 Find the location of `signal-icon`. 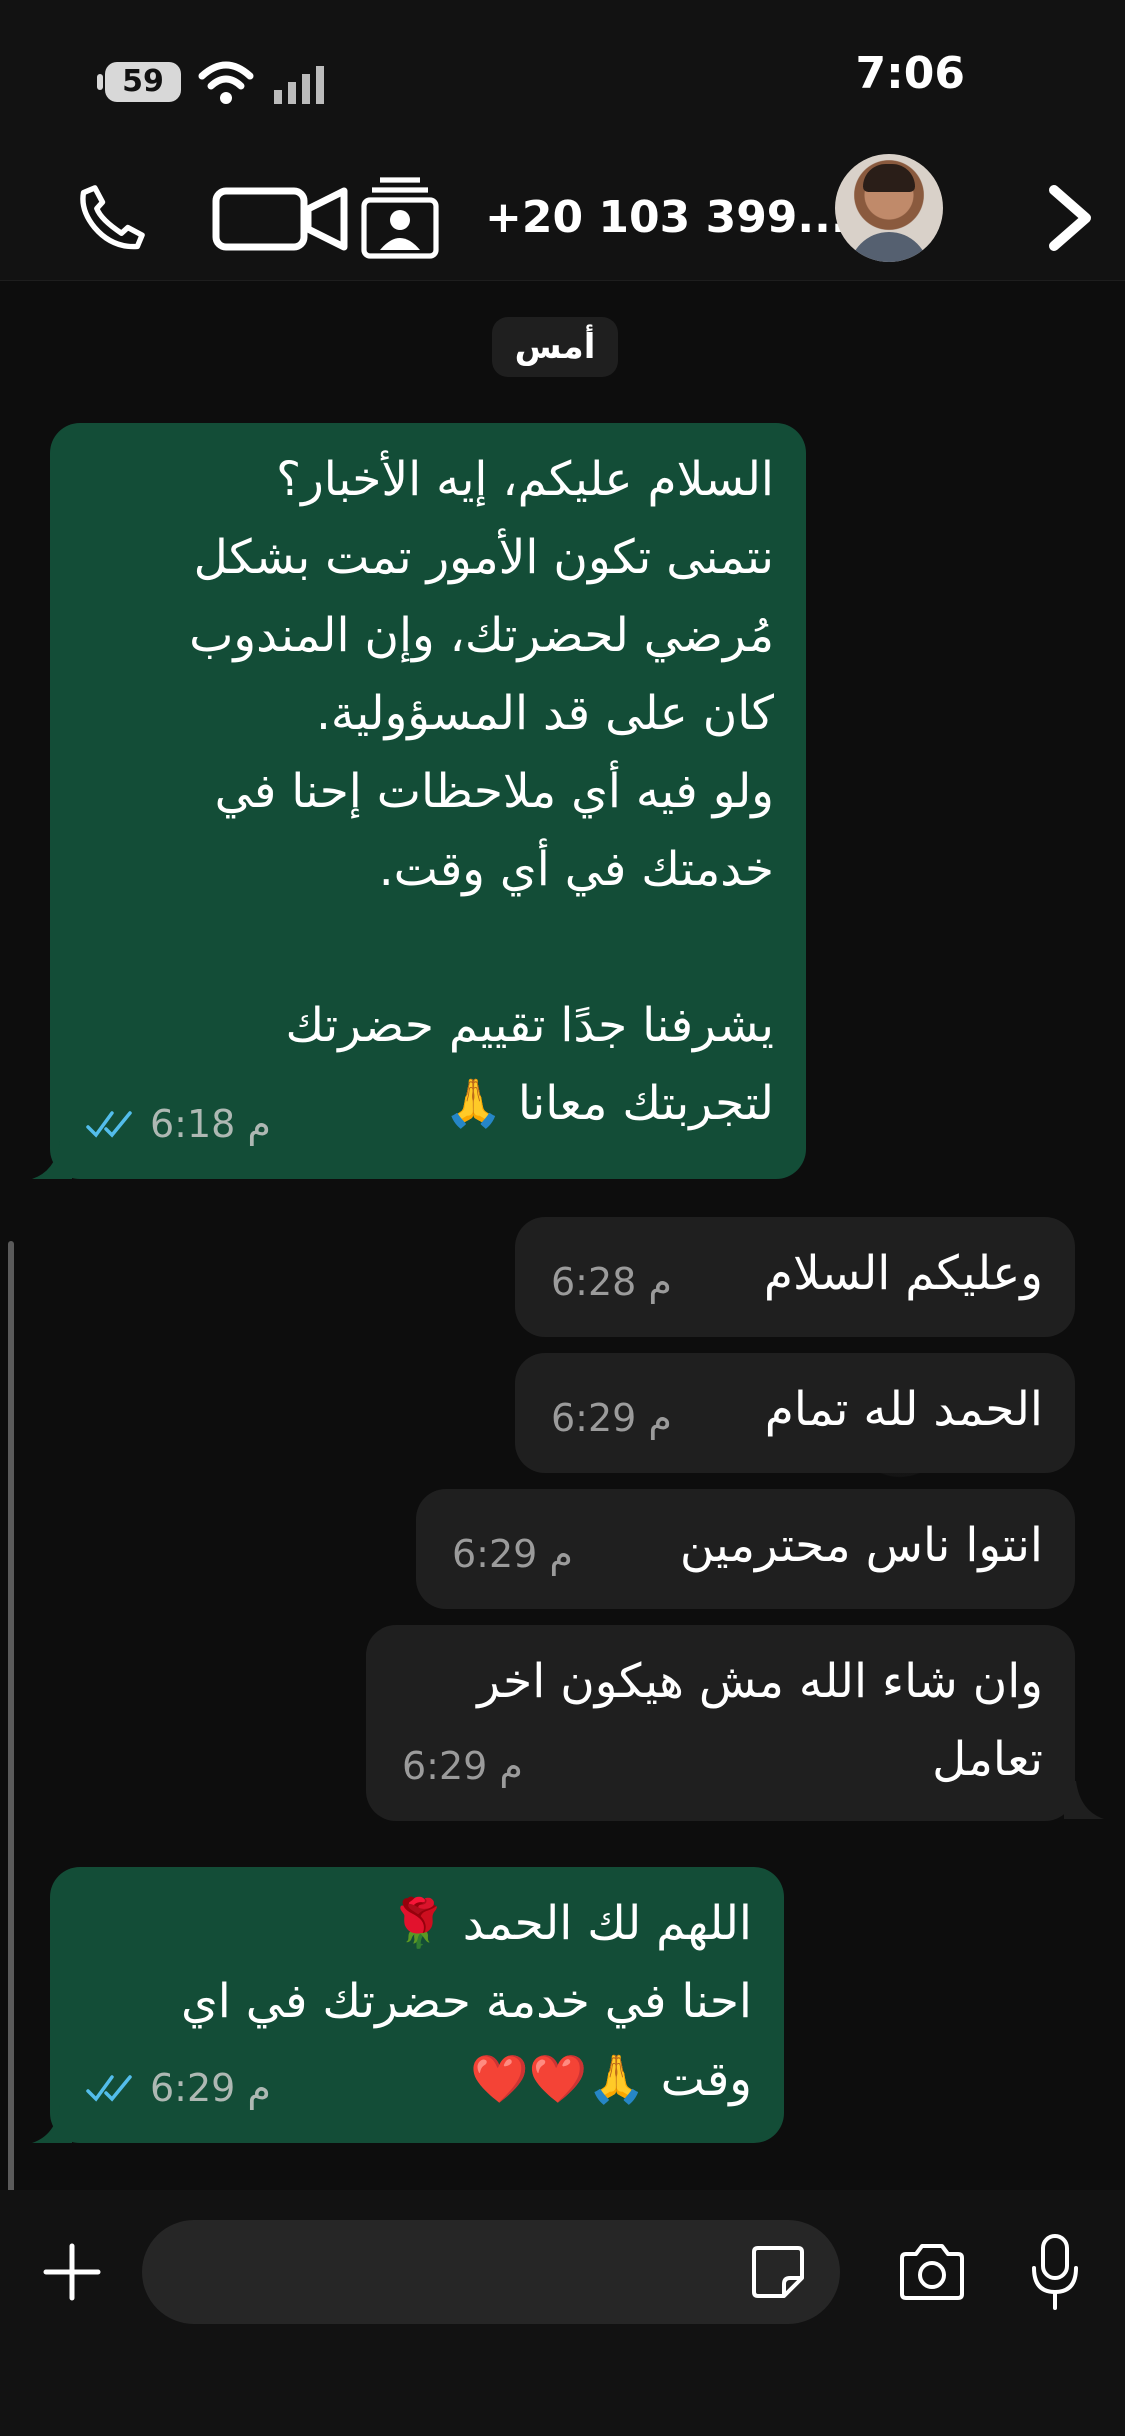

signal-icon is located at coordinates (299, 85).